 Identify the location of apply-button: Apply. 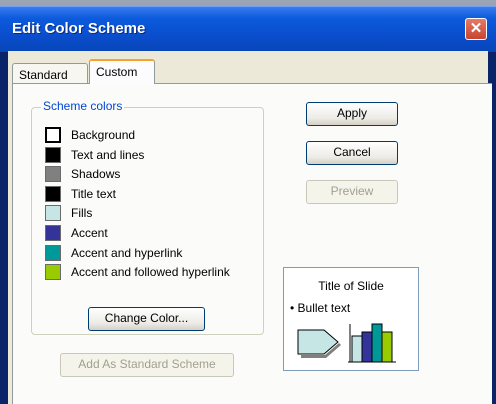
(352, 114).